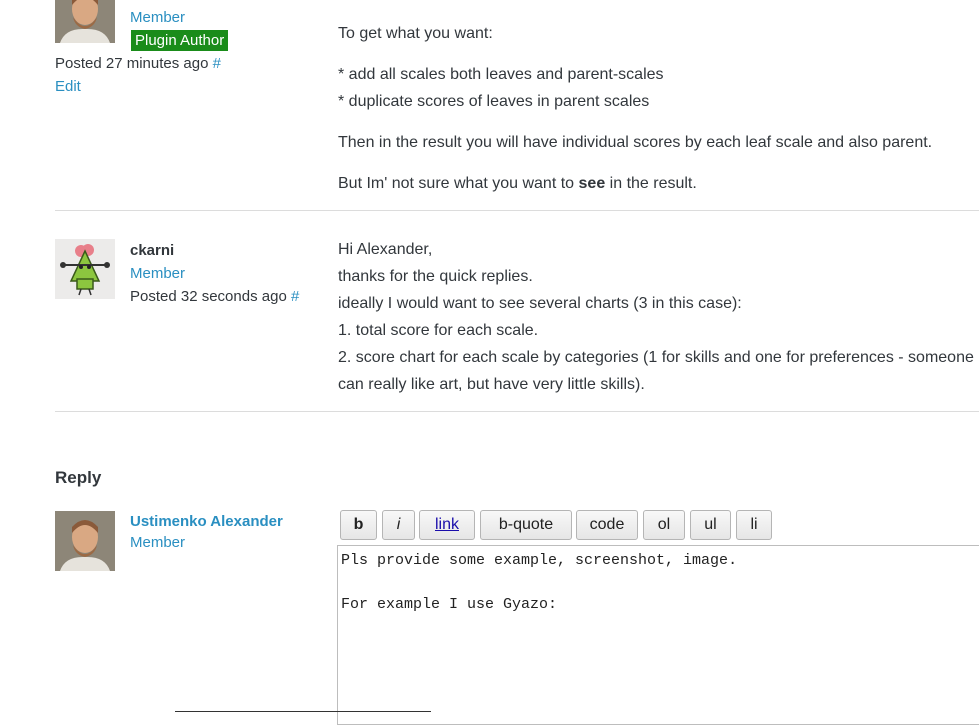  Describe the element at coordinates (78, 477) in the screenshot. I see `reply-heading: Reply` at that location.